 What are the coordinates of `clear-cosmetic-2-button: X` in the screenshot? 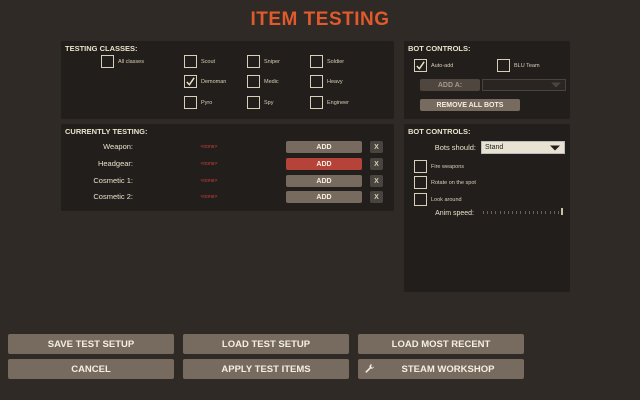 It's located at (376, 197).